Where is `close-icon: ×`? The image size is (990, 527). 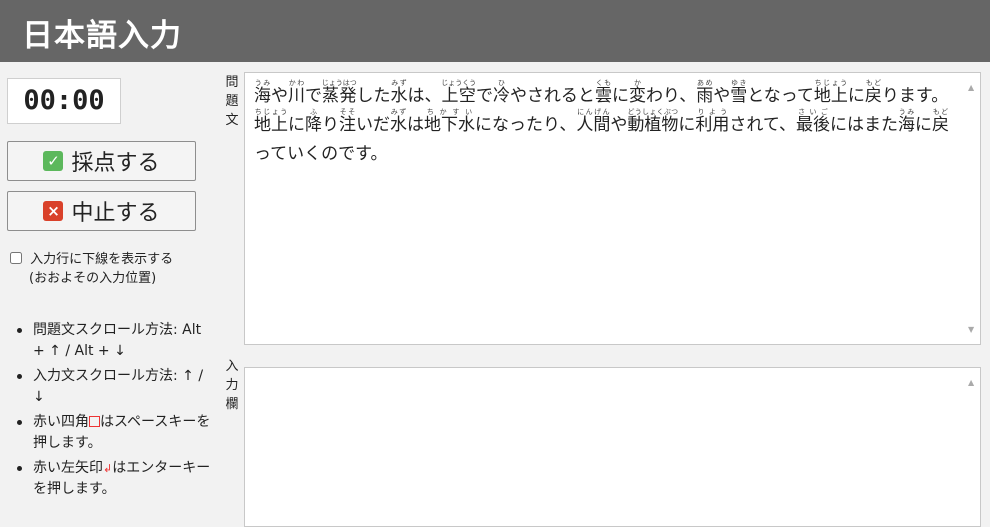
close-icon: × is located at coordinates (53, 211).